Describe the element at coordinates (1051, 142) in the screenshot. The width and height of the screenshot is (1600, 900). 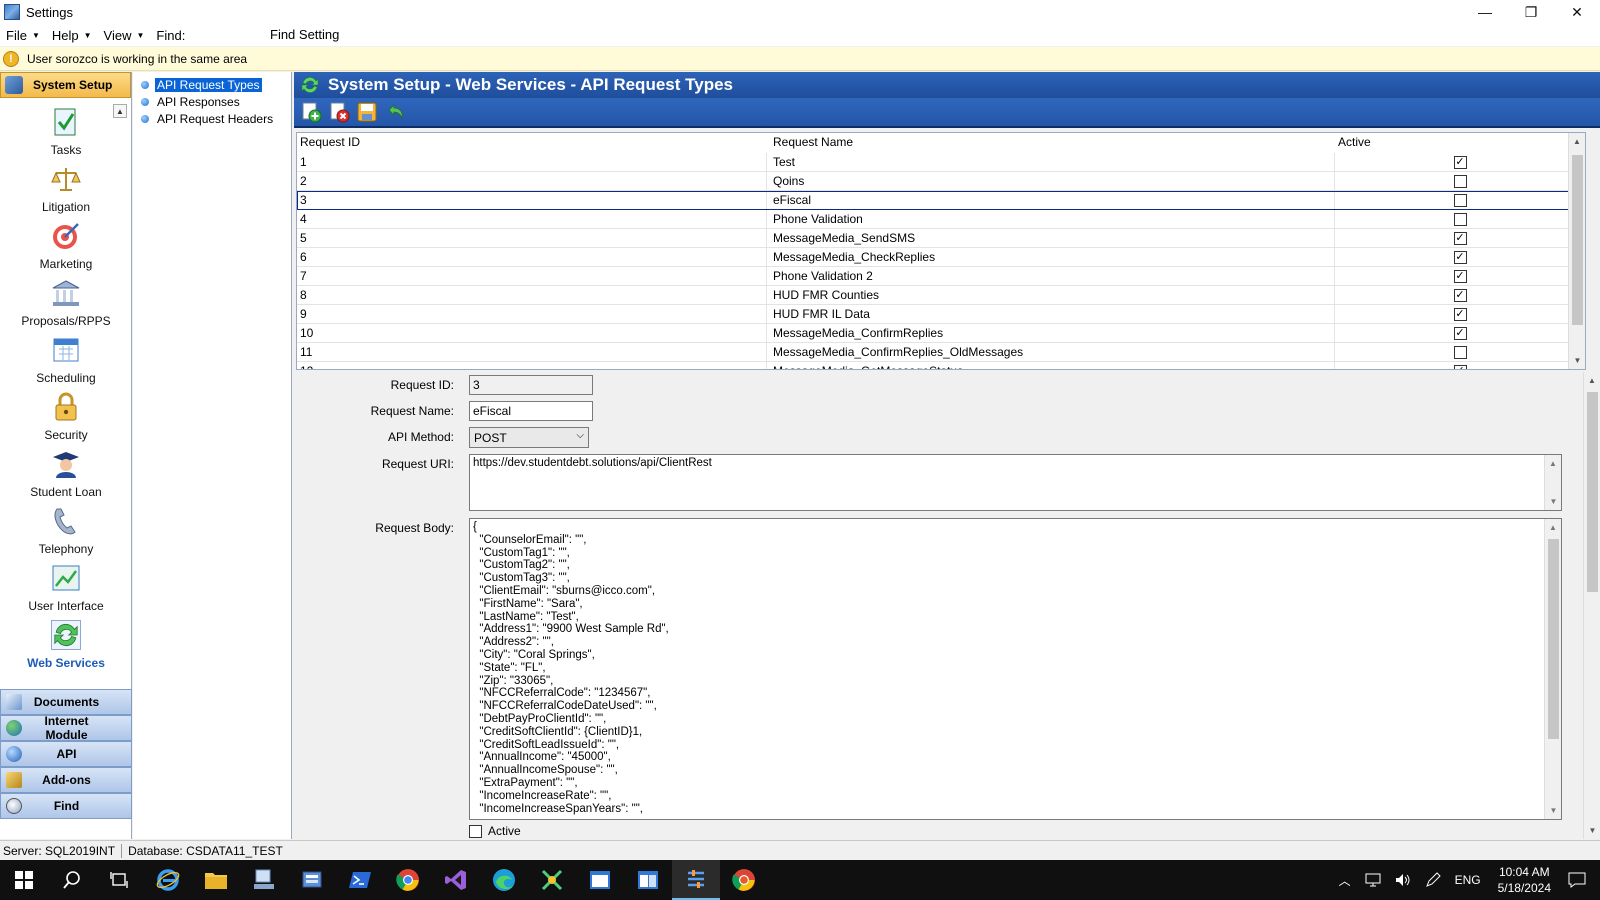
I see `column-header-request-name: Request Name` at that location.